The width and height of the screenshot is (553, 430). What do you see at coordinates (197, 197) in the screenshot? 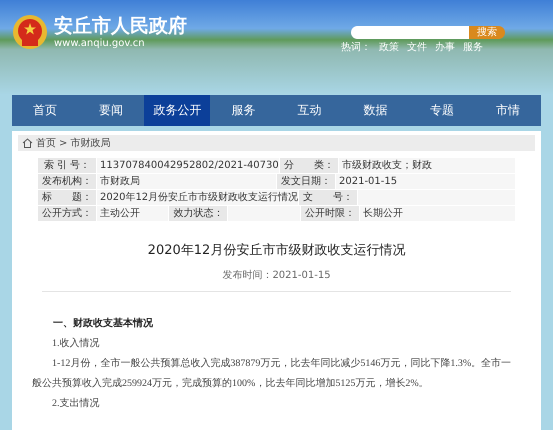
I see `field-value: 2020年12月份安丘市市级财政收支运行情况` at bounding box center [197, 197].